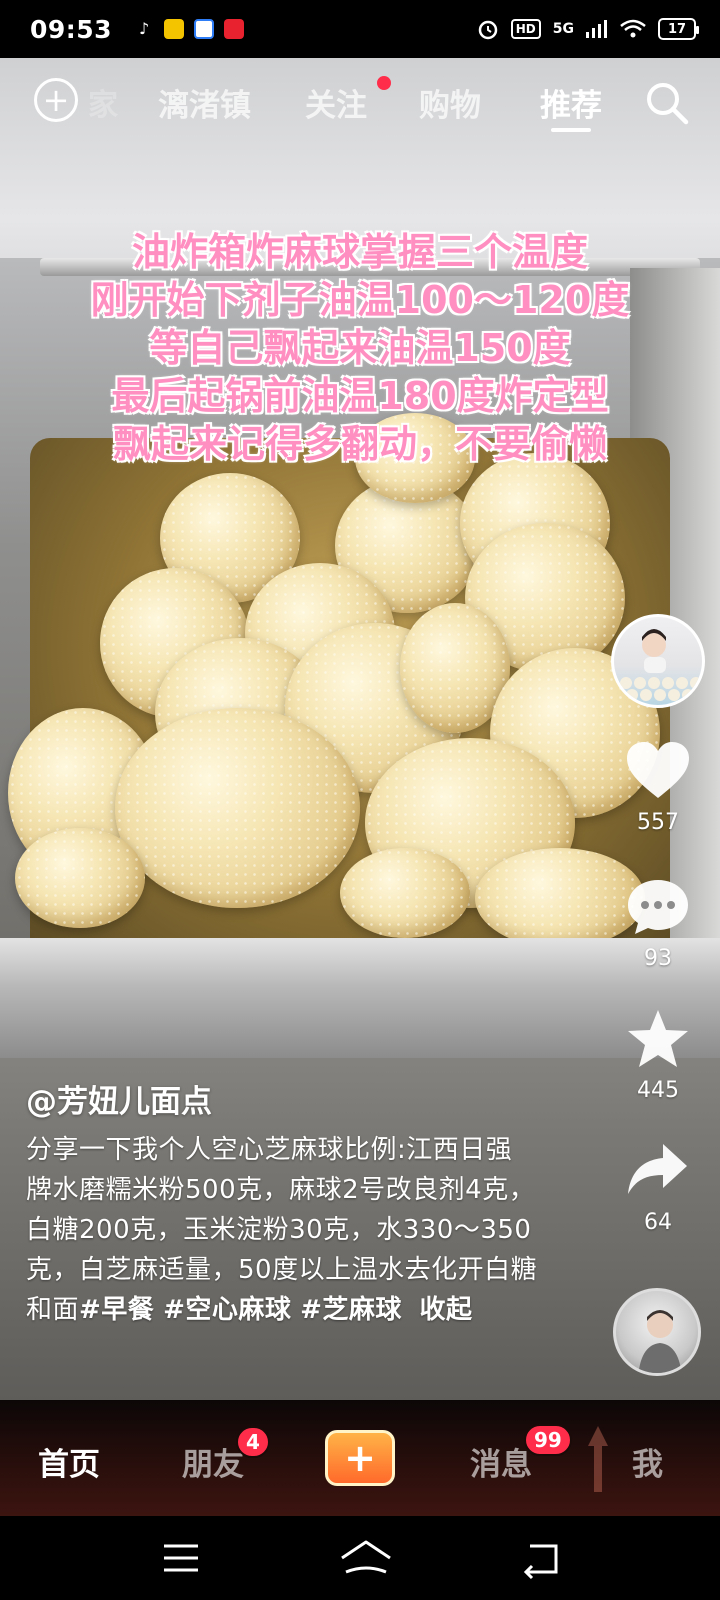 This screenshot has height=1600, width=720. What do you see at coordinates (360, 396) in the screenshot?
I see `caption-line: 最后起锅前油温180度炸定型` at bounding box center [360, 396].